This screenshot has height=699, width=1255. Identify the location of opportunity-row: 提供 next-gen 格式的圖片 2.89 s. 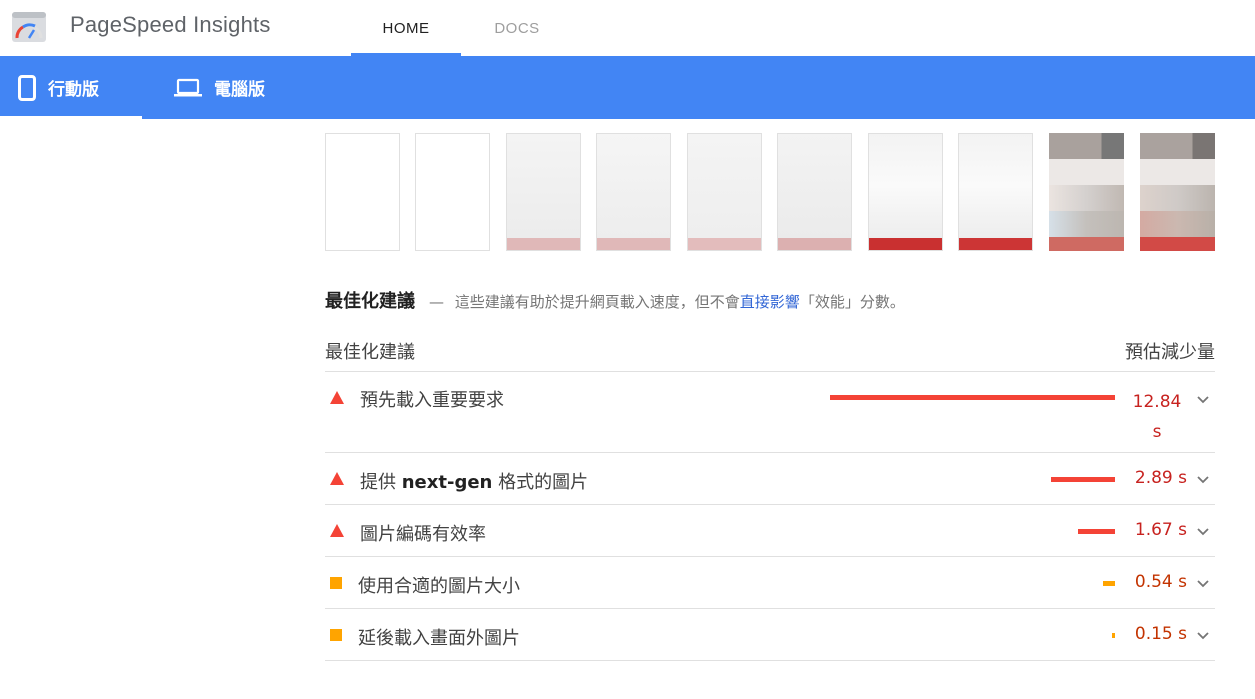
(770, 479).